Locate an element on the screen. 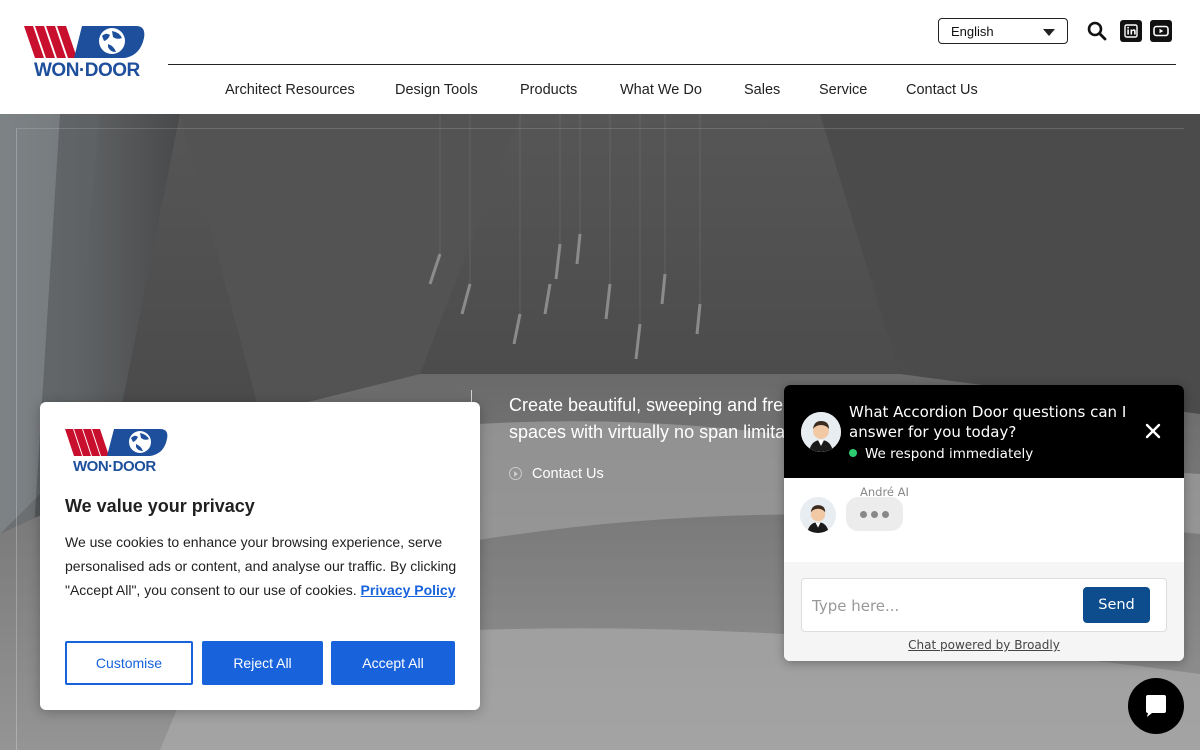 Image resolution: width=1200 pixels, height=750 pixels. nav-contact-us: Contact Us is located at coordinates (942, 90).